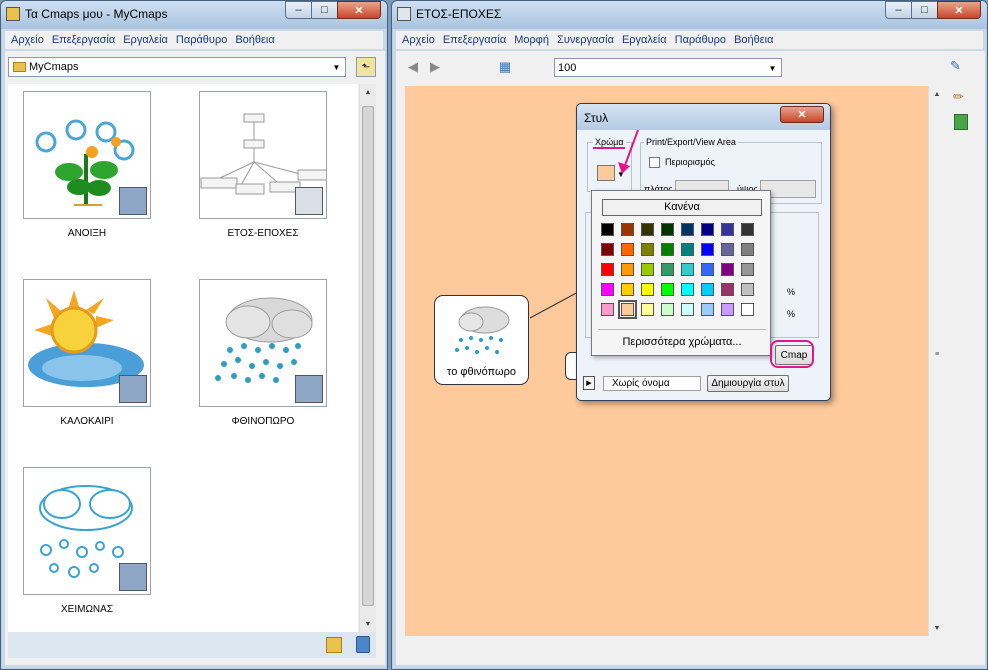 This screenshot has height=670, width=988. Describe the element at coordinates (689, 15) in the screenshot. I see `editor-titlebar: ΕΤΟΣ-ΕΠΟΧΕΣ – □ ✕` at that location.